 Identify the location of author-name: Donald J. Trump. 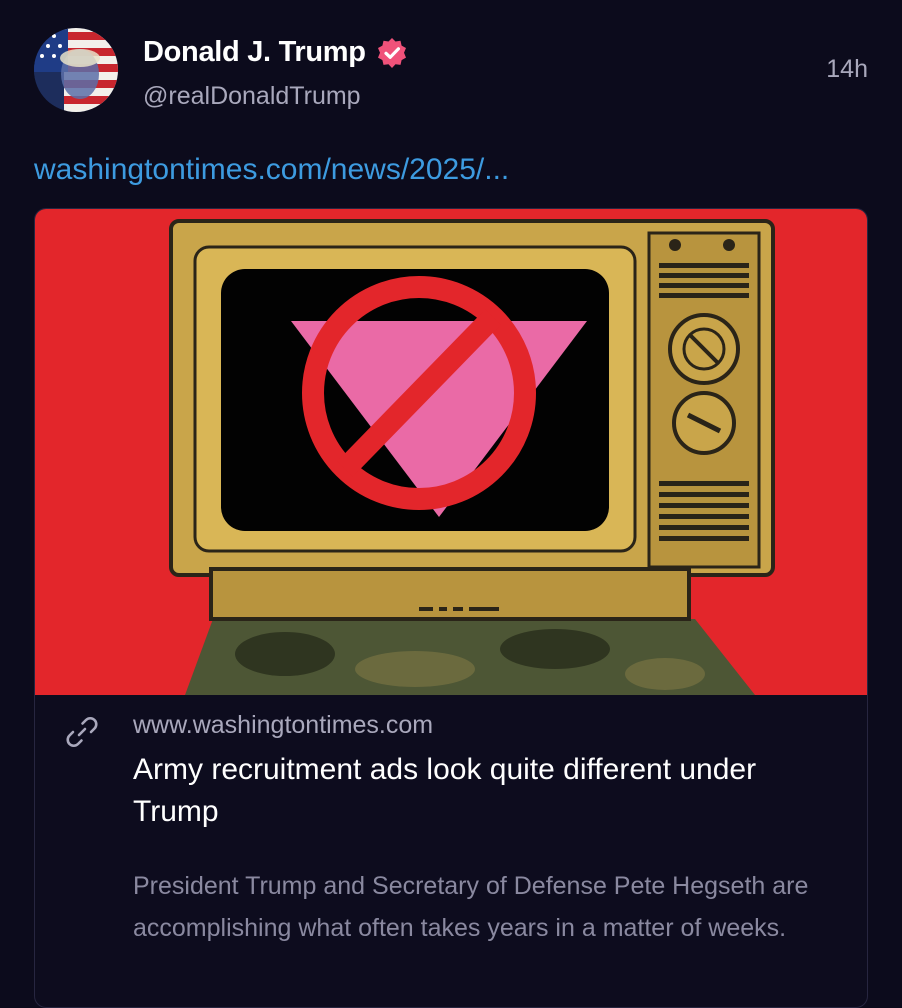
(254, 52).